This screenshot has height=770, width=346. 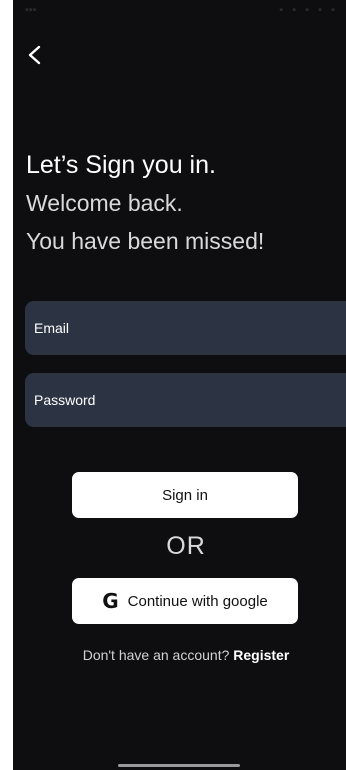 What do you see at coordinates (186, 546) in the screenshot?
I see `or-divider: OR` at bounding box center [186, 546].